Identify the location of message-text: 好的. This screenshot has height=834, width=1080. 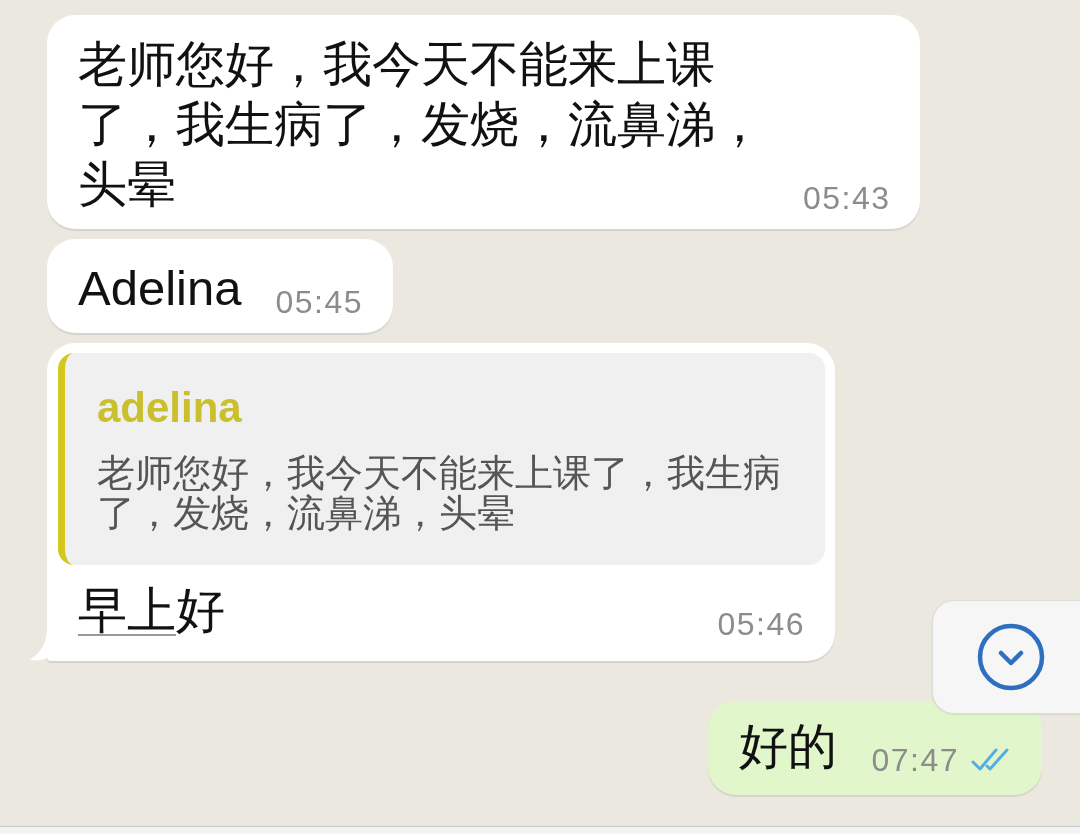
(788, 746).